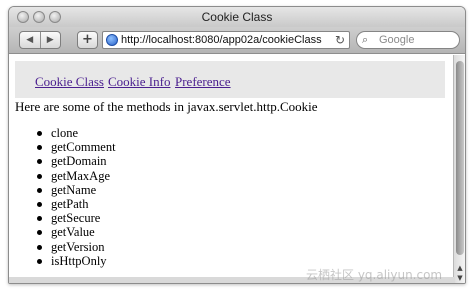  I want to click on nav-link-cookie-class: Cookie Class, so click(69, 82).